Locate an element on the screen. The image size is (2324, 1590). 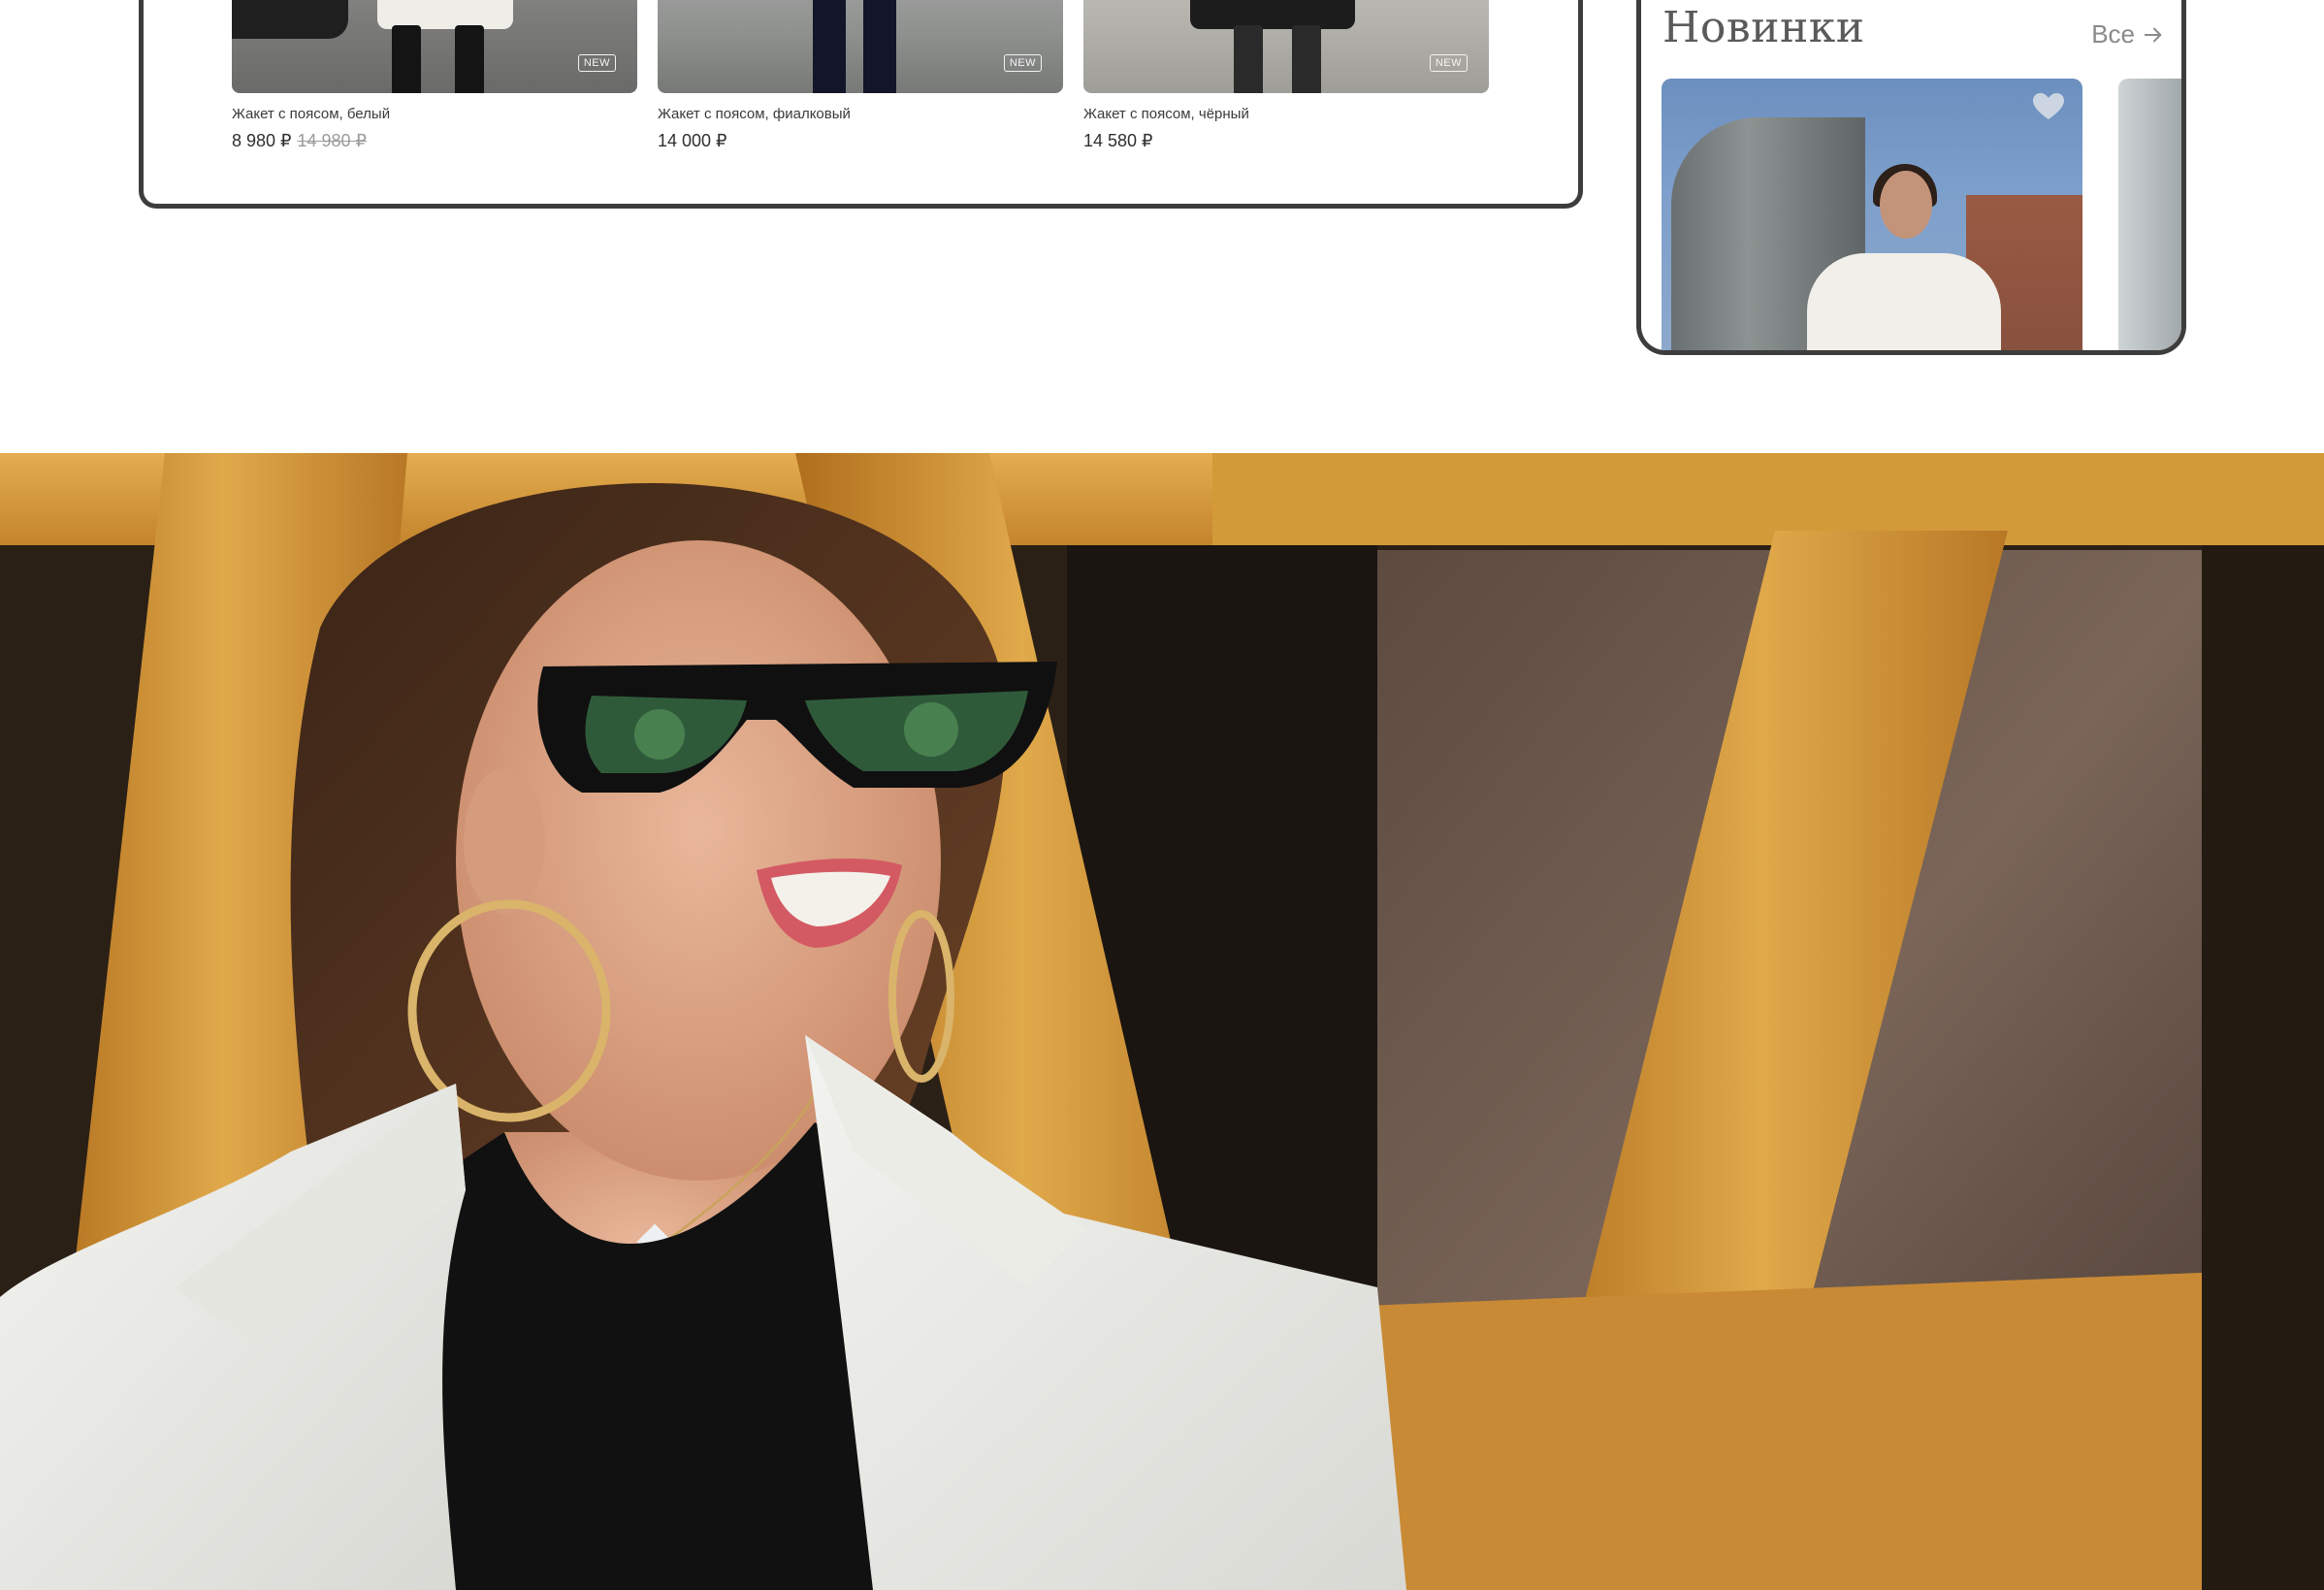
view-all-link: Все is located at coordinates (2127, 34).